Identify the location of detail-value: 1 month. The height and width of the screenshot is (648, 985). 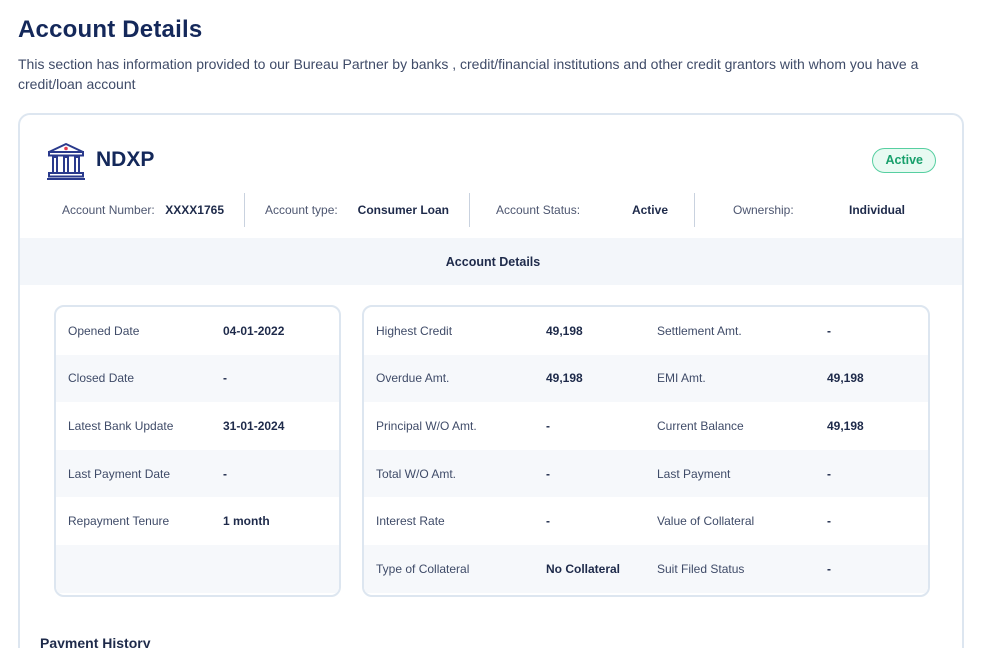
(246, 521).